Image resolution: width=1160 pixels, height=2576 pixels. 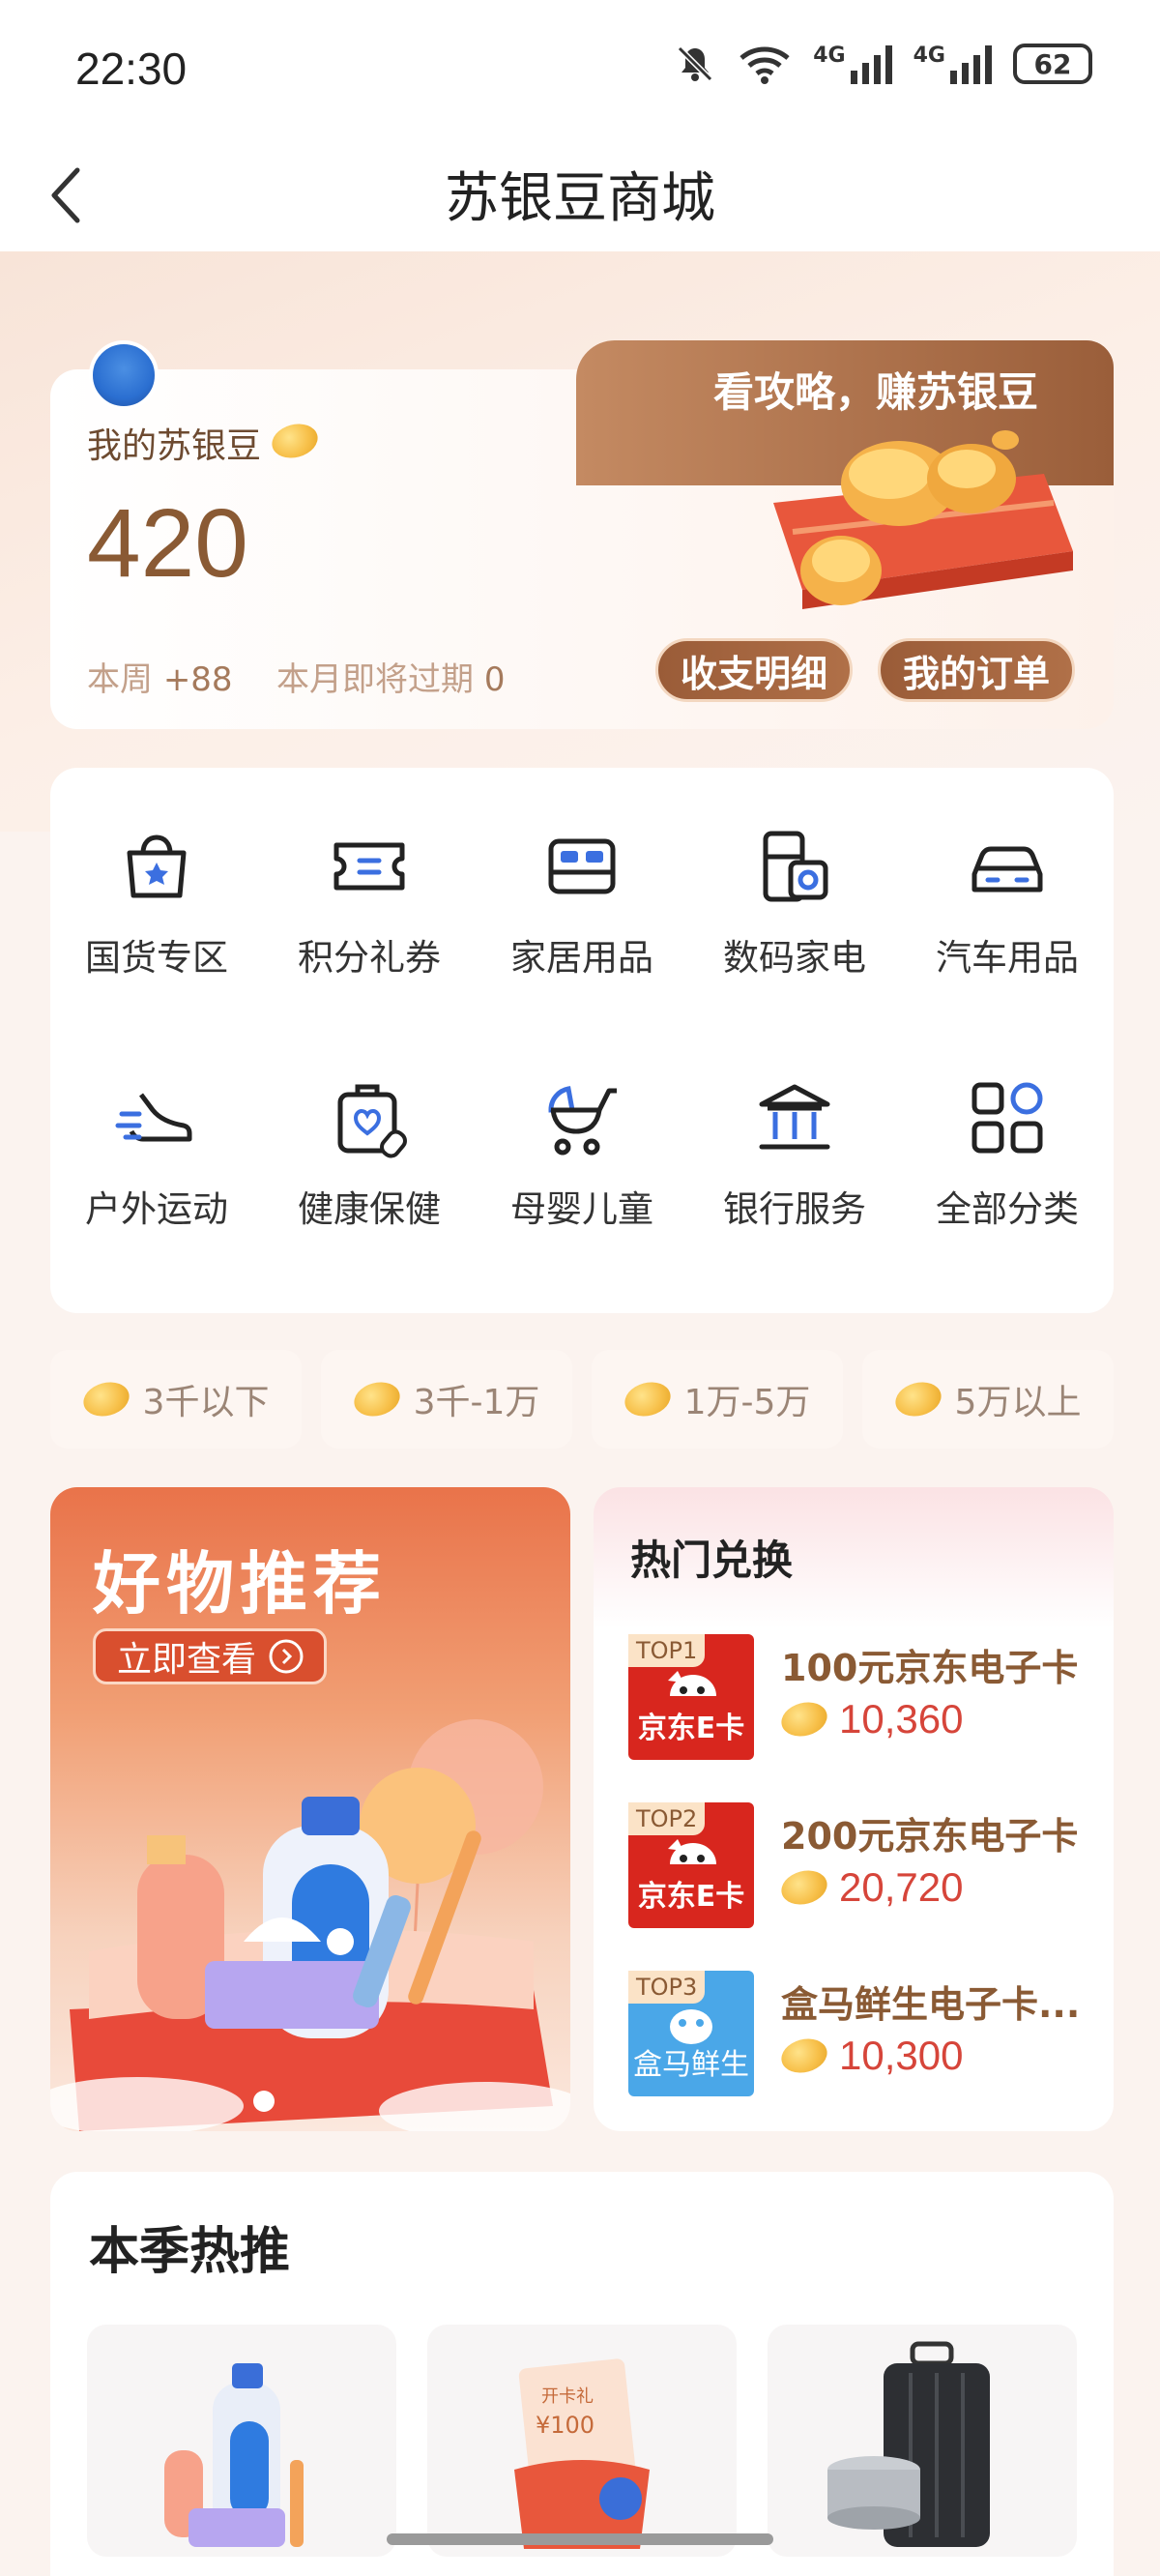 I want to click on price-filter-chip: 1万-5万, so click(x=718, y=1399).